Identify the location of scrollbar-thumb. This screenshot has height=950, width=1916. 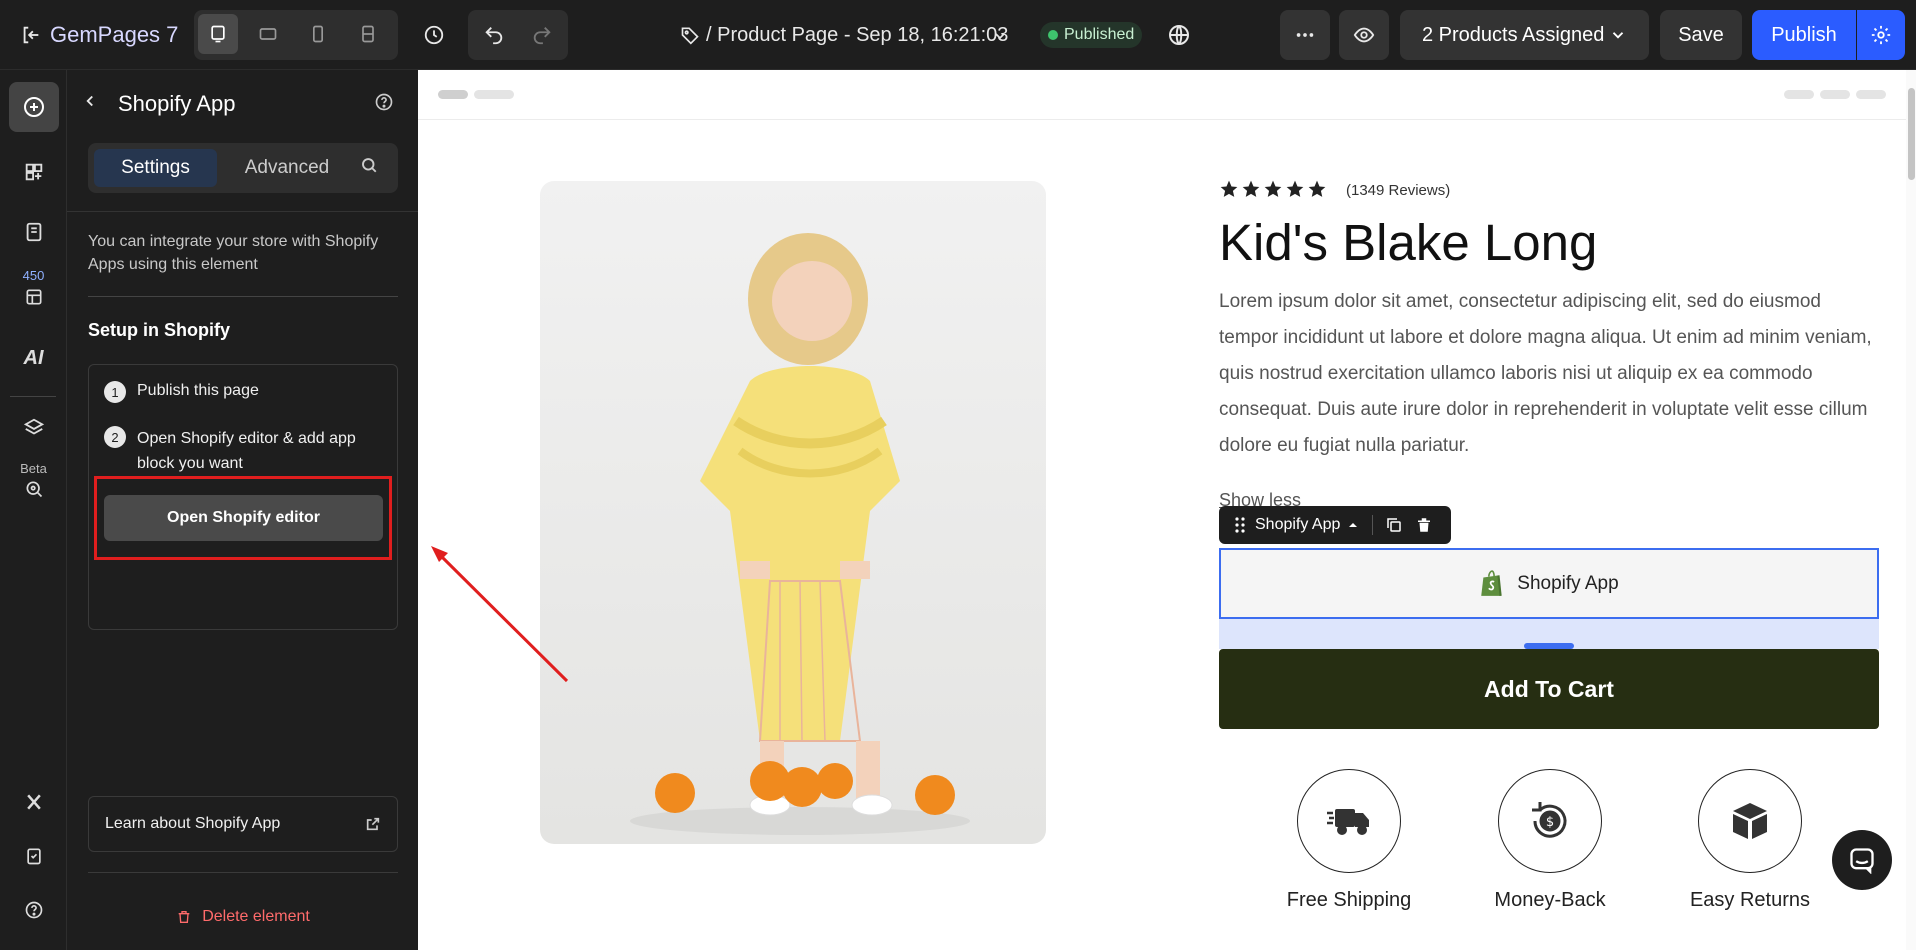
(1911, 134).